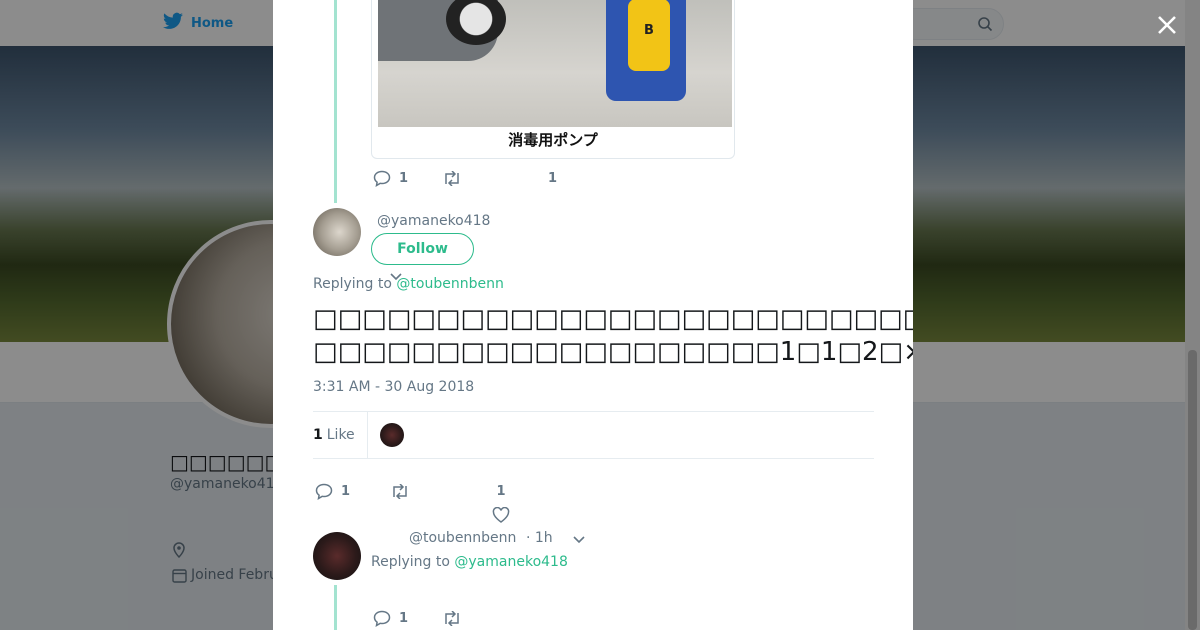 Image resolution: width=1200 pixels, height=630 pixels. I want to click on reply-author-avatar, so click(337, 232).